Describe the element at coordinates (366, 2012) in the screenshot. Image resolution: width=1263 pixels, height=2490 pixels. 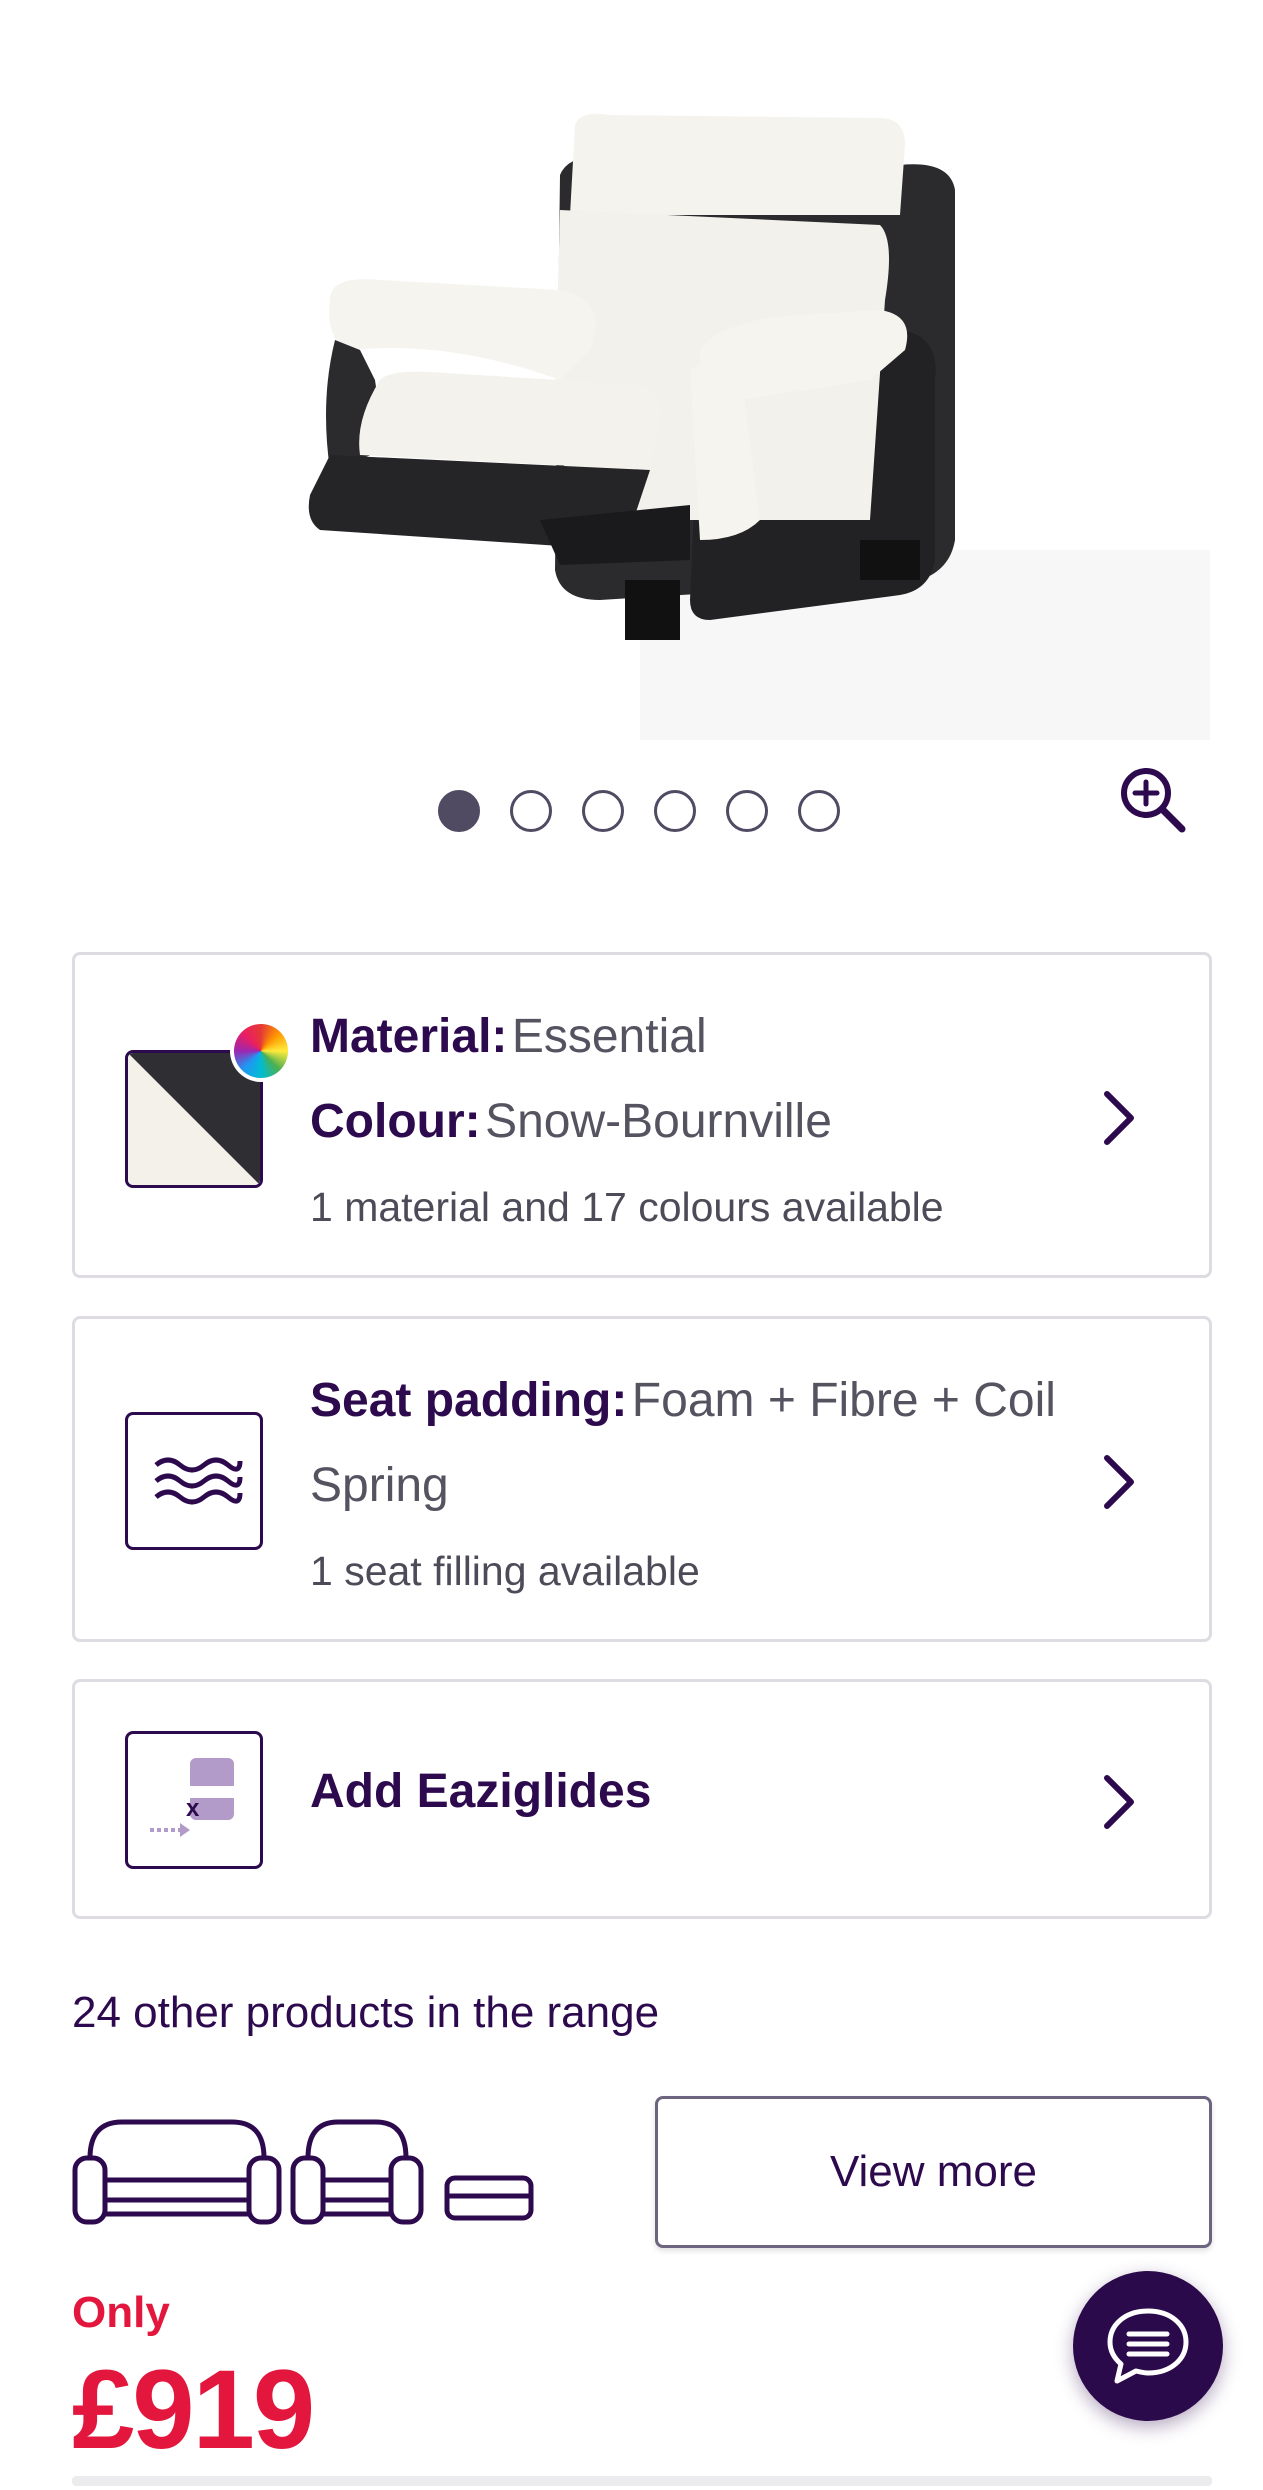
I see `range-count-text: 24 other products in the range` at that location.